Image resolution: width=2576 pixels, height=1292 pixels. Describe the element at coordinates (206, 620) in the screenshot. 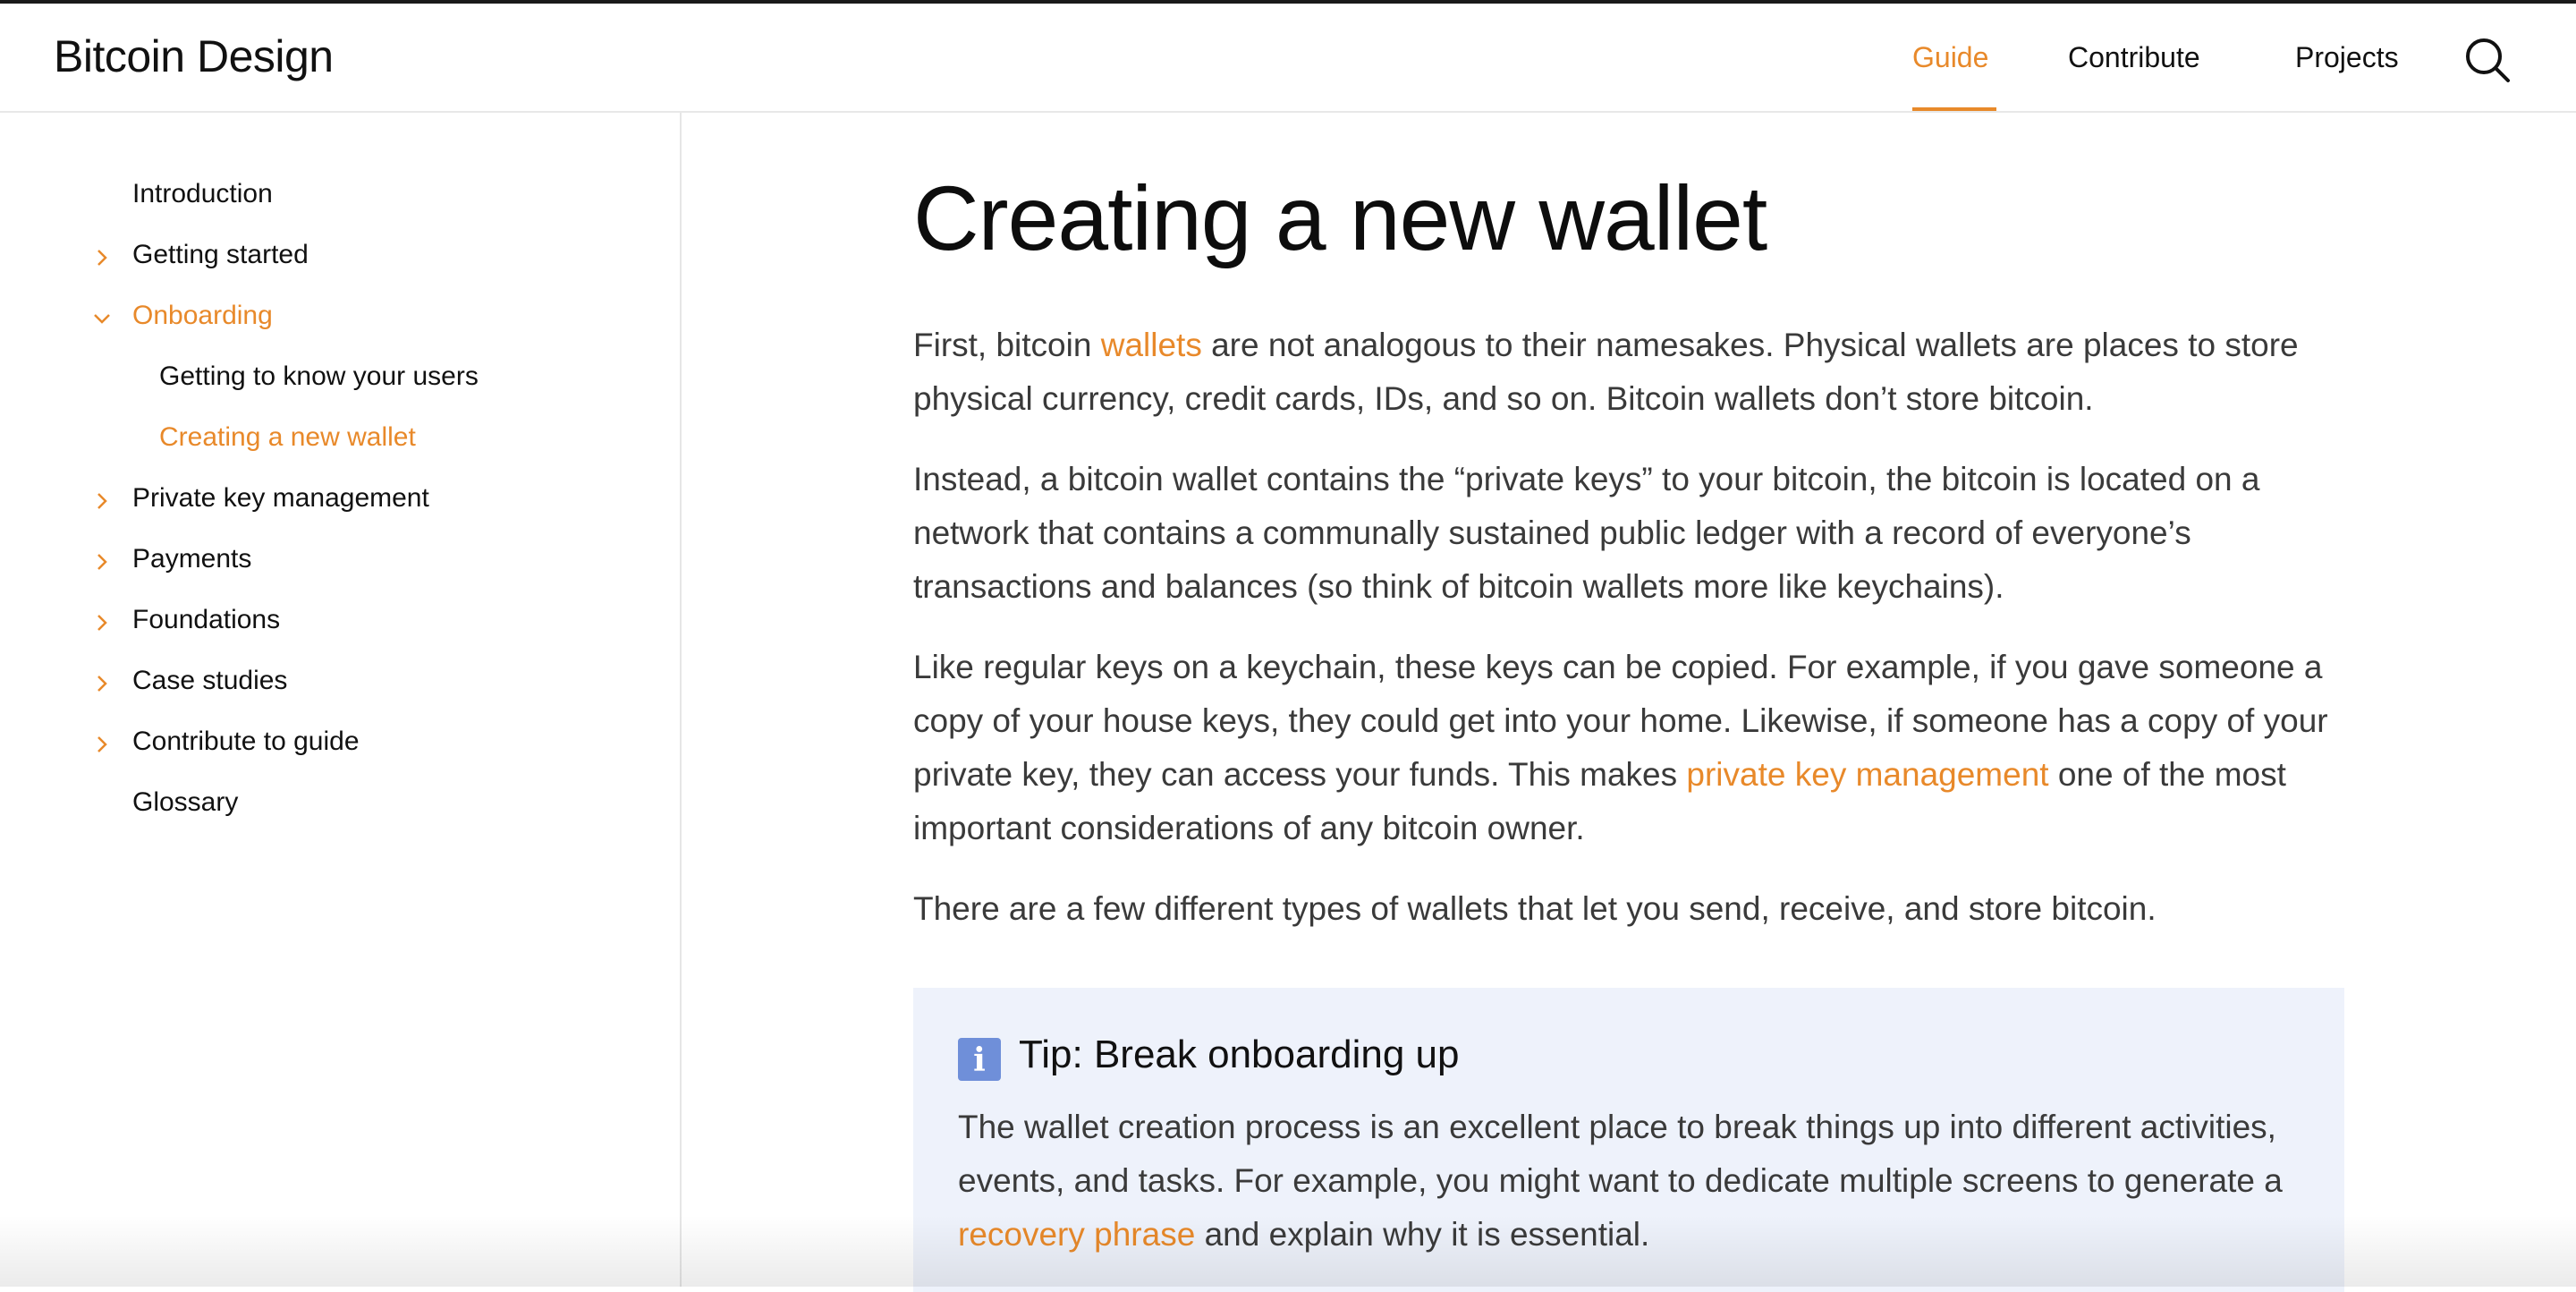

I see `sidebar-item-foundations: Foundations` at that location.